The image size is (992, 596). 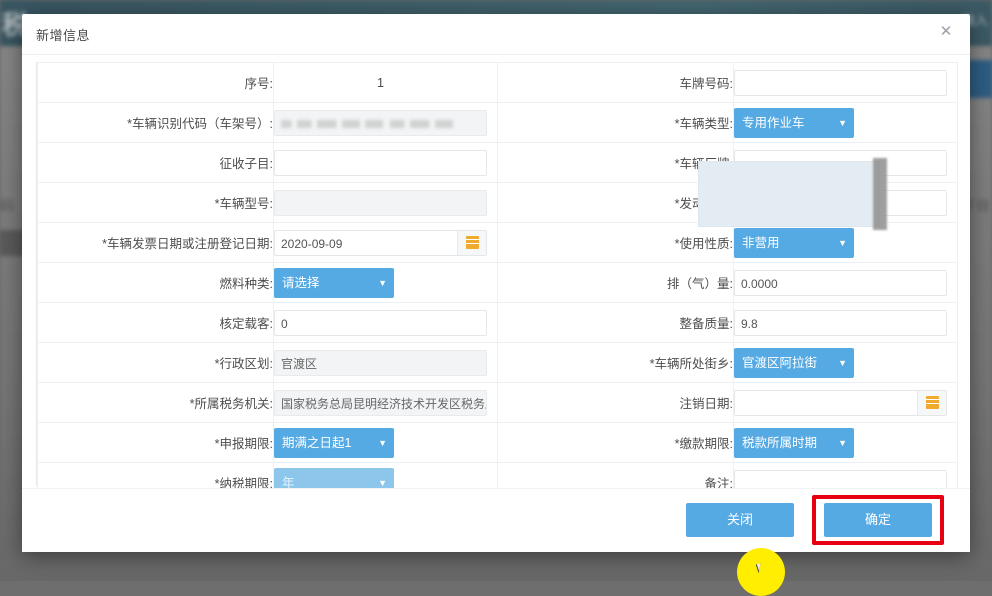 What do you see at coordinates (706, 324) in the screenshot?
I see `label-text: 整备质量:` at bounding box center [706, 324].